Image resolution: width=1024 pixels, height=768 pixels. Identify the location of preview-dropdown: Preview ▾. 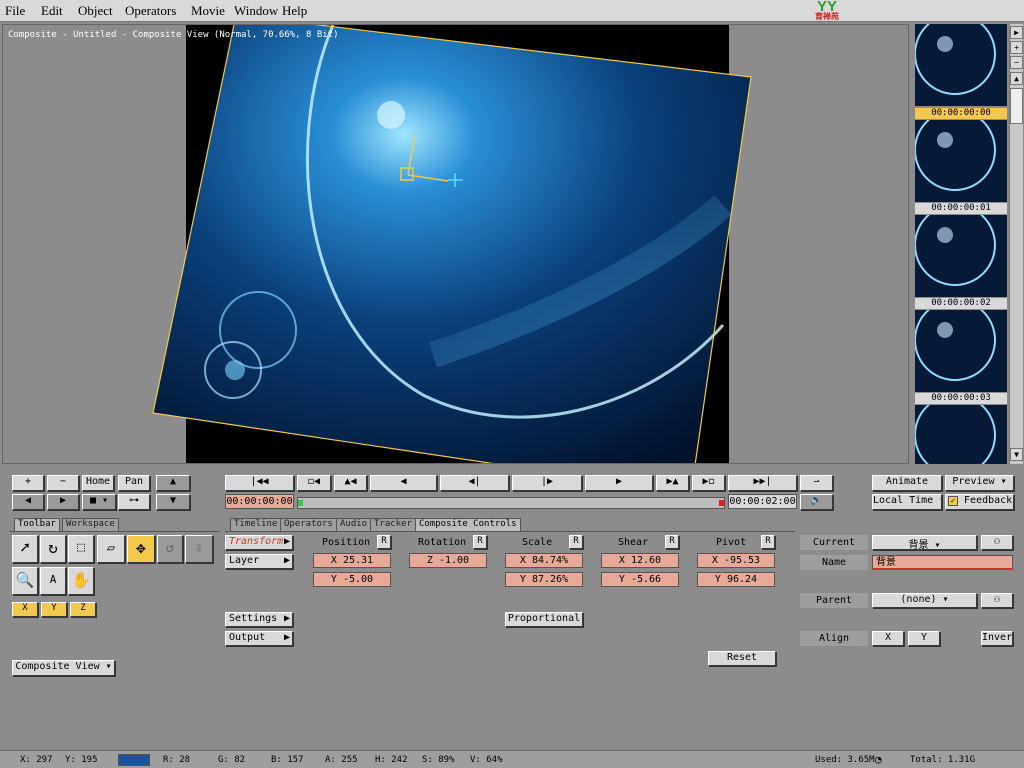
(979, 483).